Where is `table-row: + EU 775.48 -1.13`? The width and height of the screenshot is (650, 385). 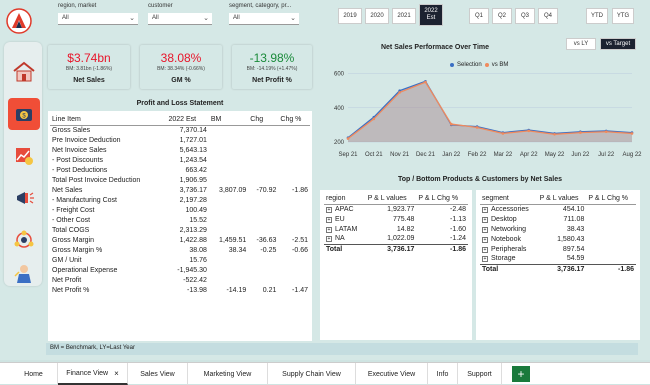 table-row: + EU 775.48 -1.13 is located at coordinates (396, 219).